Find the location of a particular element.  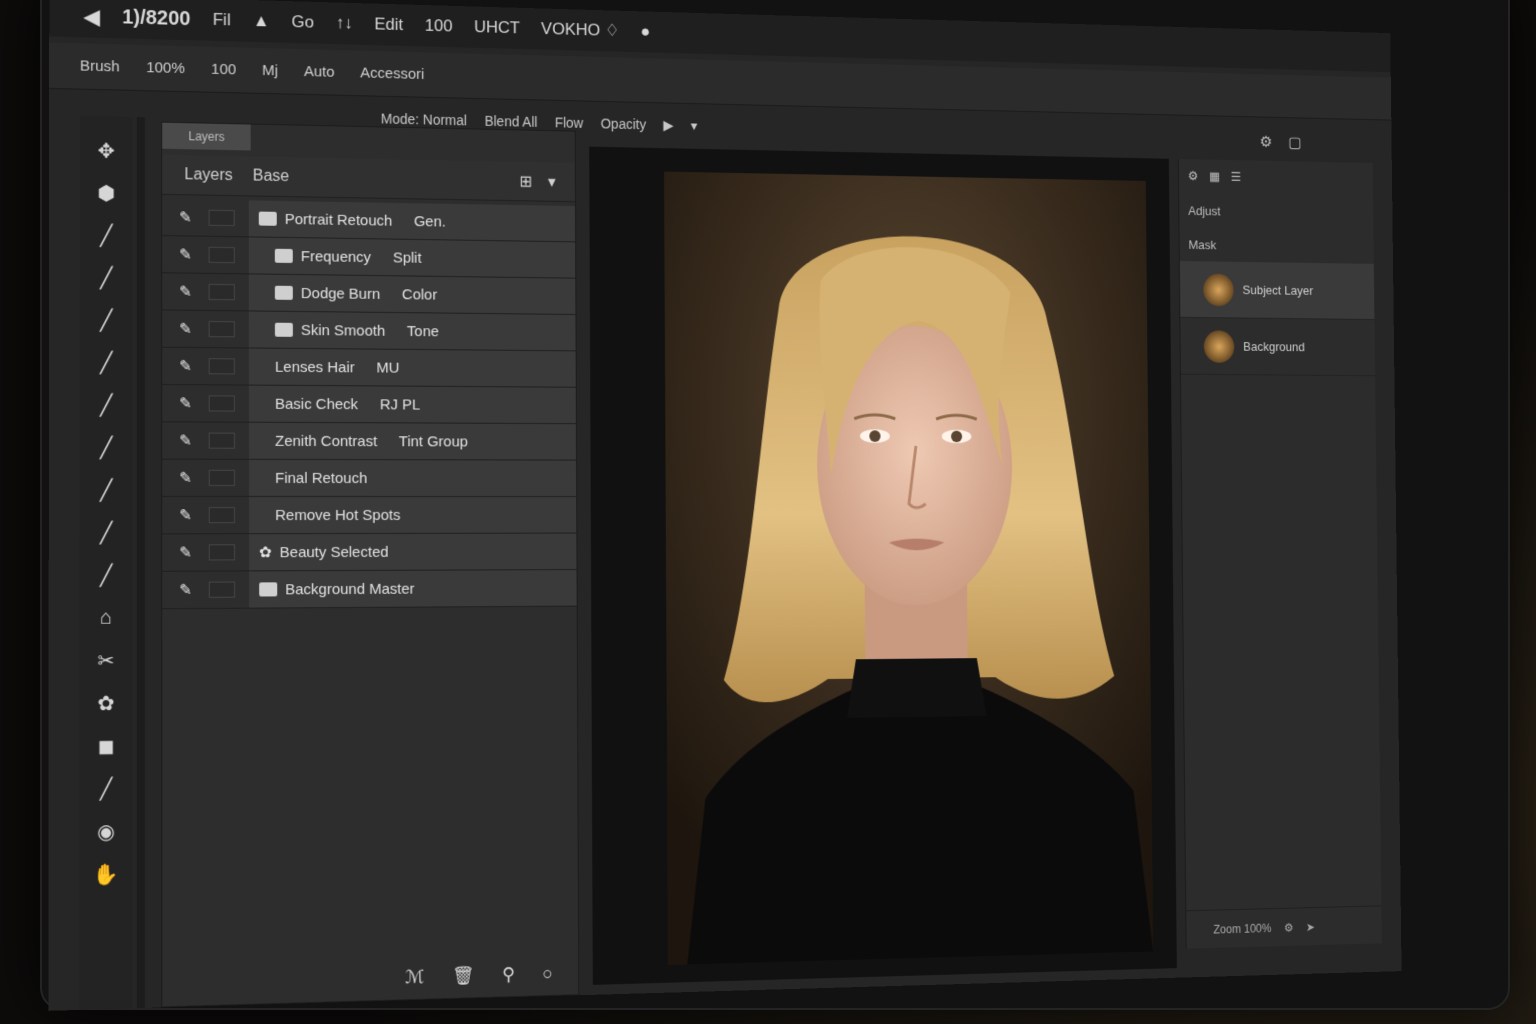

gear-icon: ⚙ is located at coordinates (1289, 927).